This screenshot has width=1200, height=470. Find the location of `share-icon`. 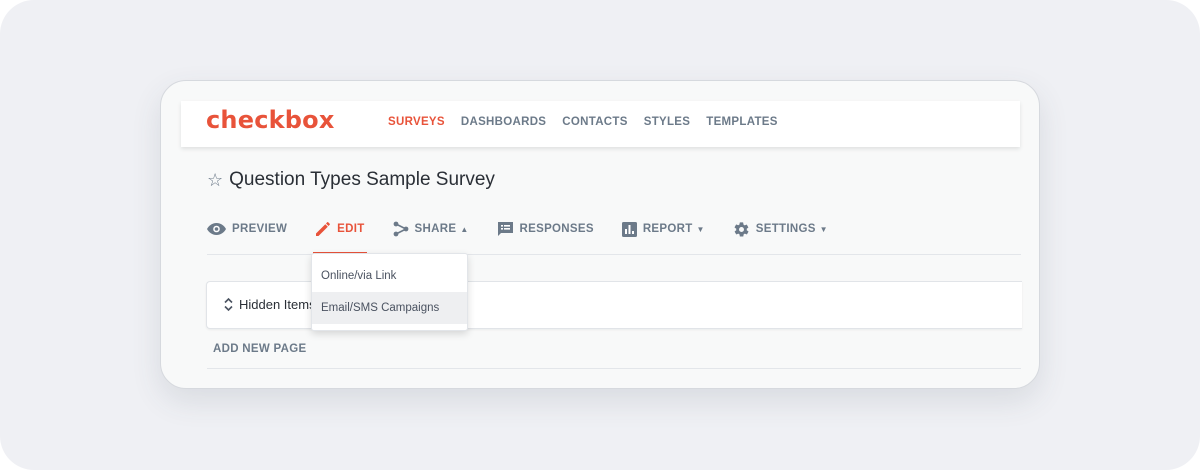

share-icon is located at coordinates (400, 229).